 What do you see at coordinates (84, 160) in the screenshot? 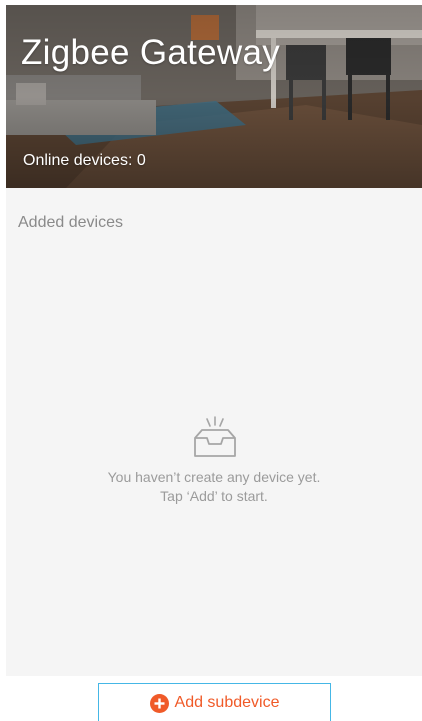
I see `online-devices-count: Online devices: 0` at bounding box center [84, 160].